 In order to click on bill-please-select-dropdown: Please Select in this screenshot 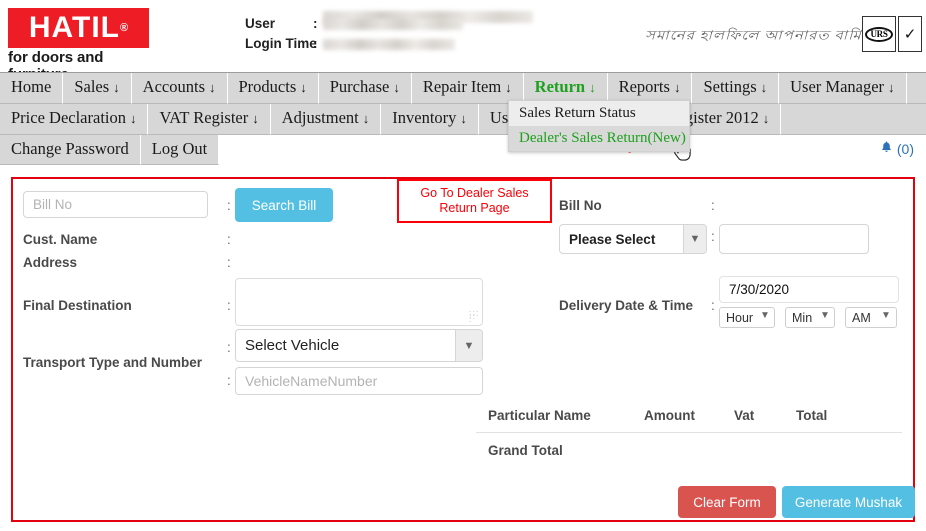, I will do `click(633, 239)`.